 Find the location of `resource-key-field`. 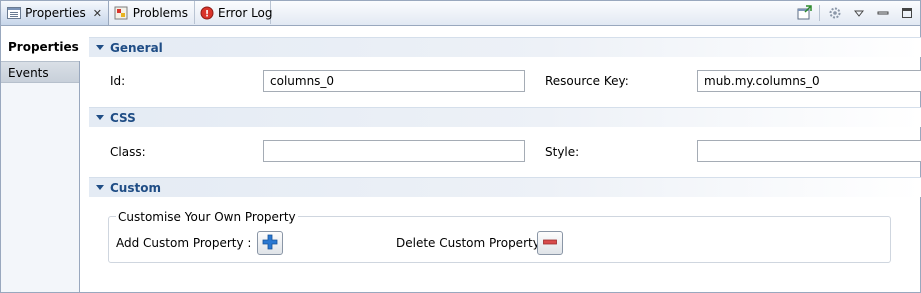

resource-key-field is located at coordinates (809, 81).